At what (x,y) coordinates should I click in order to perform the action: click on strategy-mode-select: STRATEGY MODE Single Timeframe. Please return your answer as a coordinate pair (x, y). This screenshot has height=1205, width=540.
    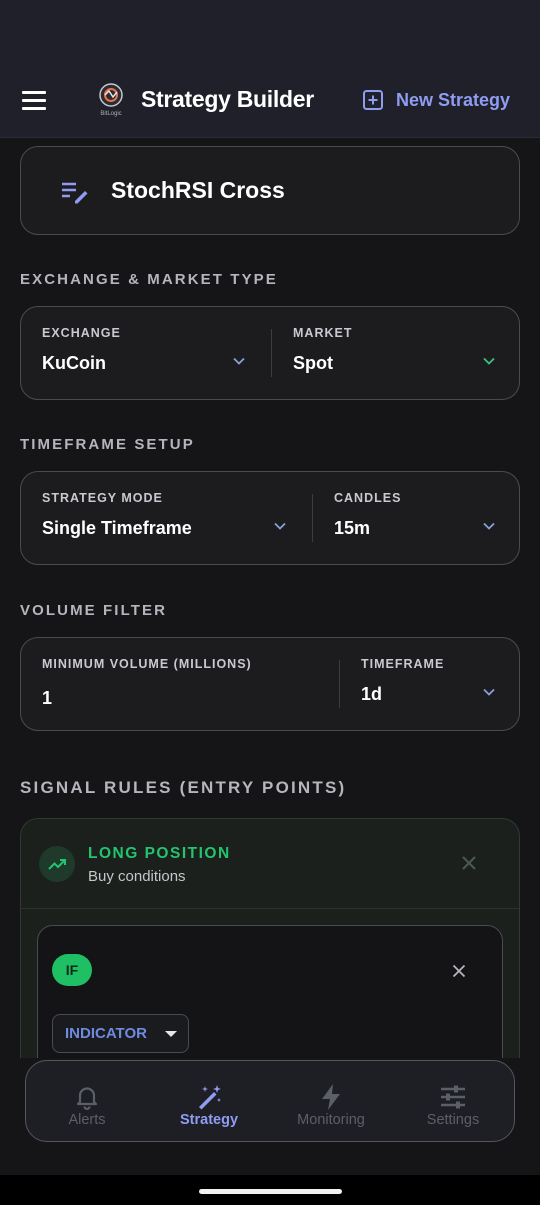
    Looking at the image, I should click on (166, 519).